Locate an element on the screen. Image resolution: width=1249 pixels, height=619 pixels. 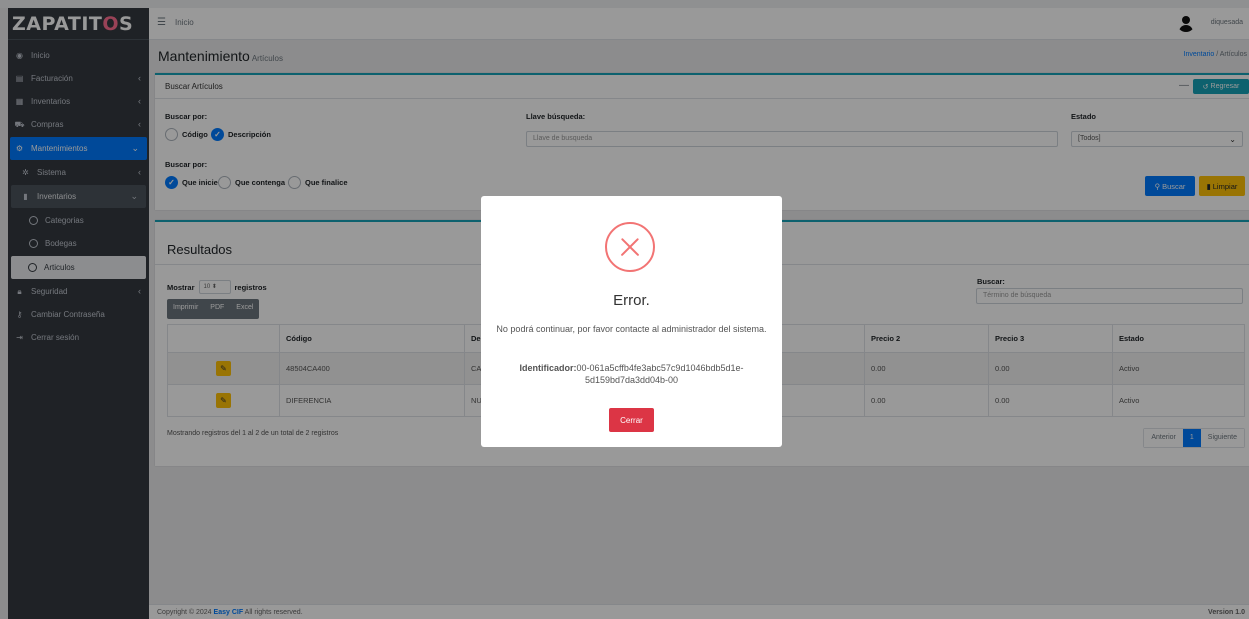
cerrar-button: Cerrar is located at coordinates (631, 420).